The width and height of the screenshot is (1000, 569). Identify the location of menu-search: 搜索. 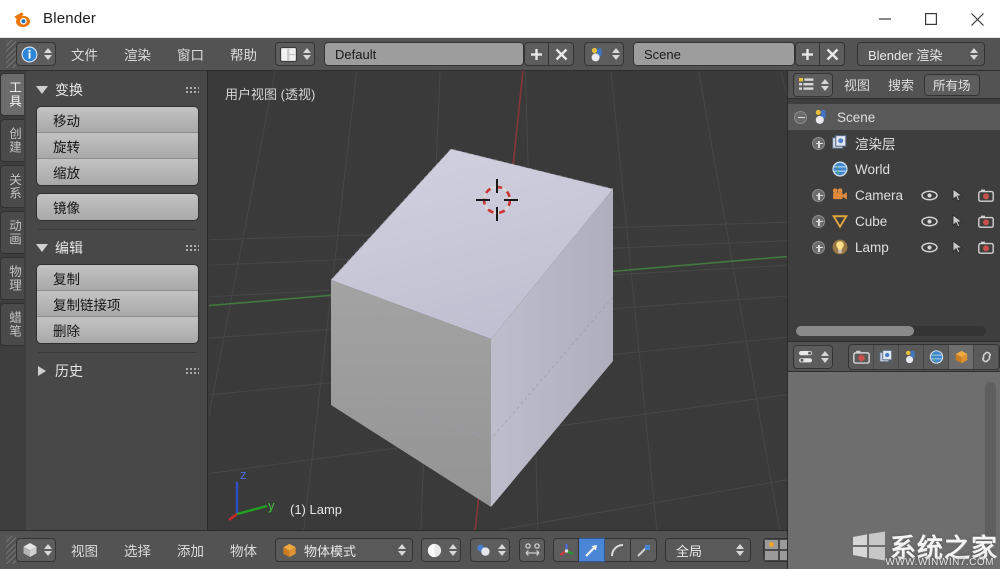
(901, 84).